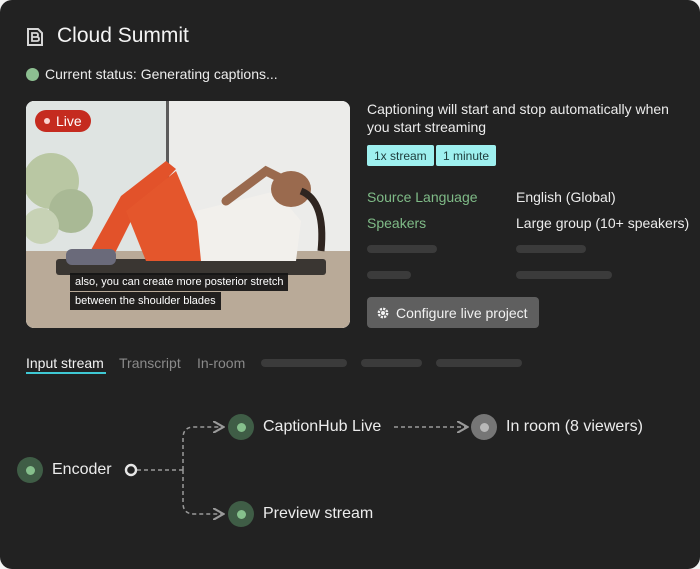  I want to click on configure-label: Configure live project, so click(462, 312).